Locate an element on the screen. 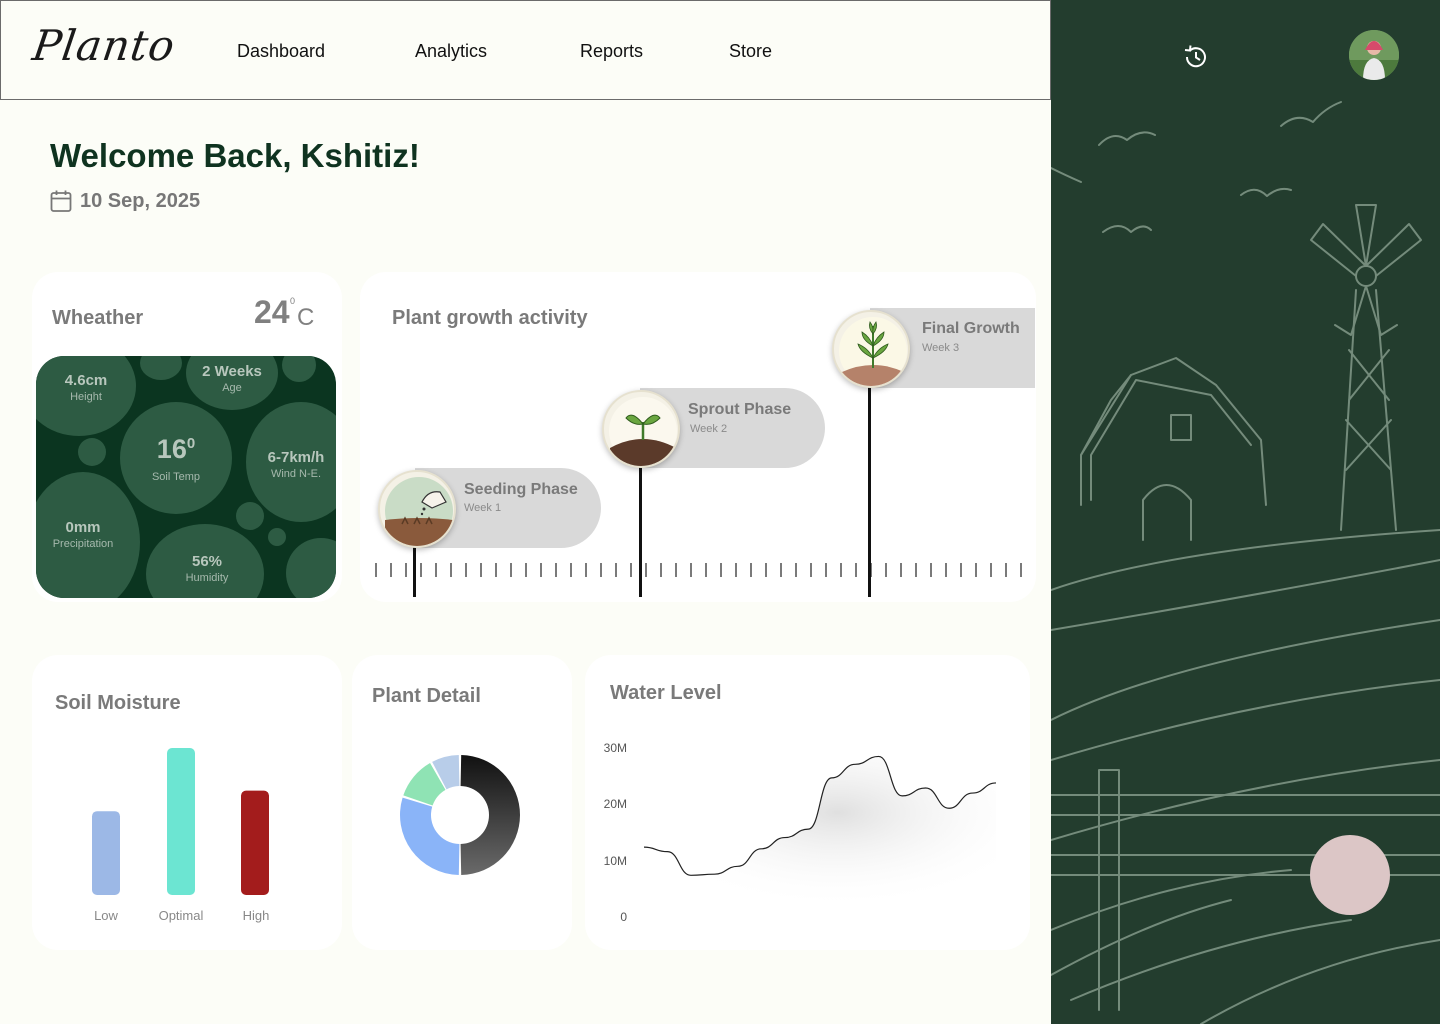  soil-moisture-chart is located at coordinates (180, 821).